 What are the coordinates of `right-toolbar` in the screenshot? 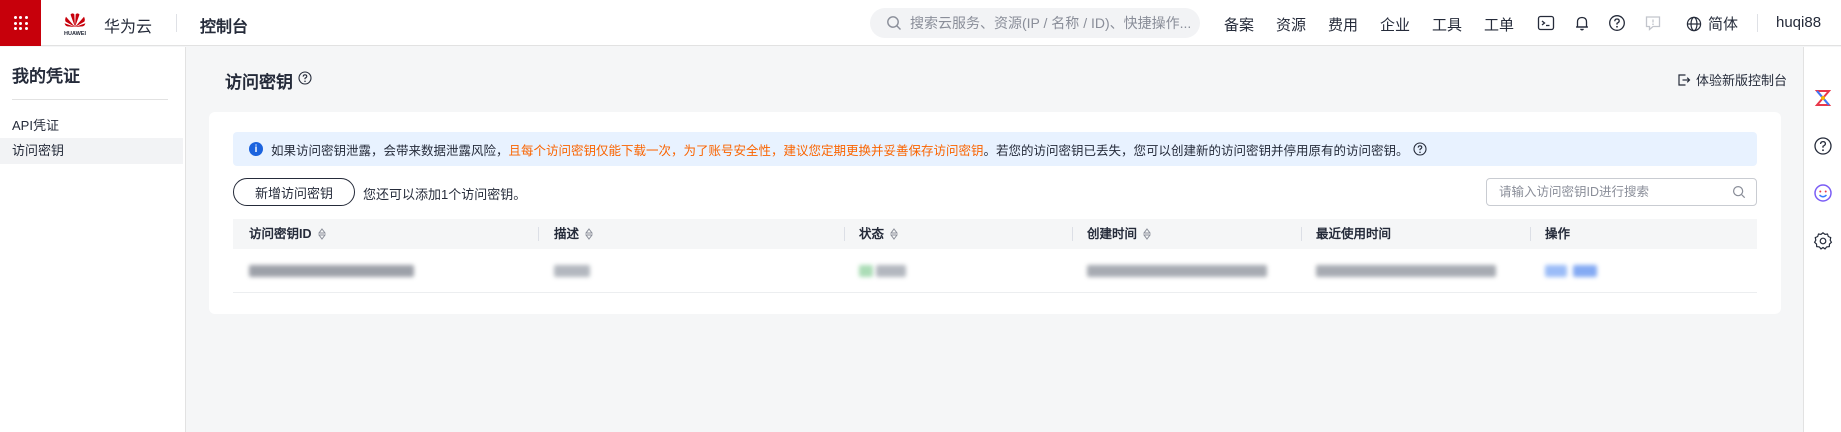 It's located at (1822, 239).